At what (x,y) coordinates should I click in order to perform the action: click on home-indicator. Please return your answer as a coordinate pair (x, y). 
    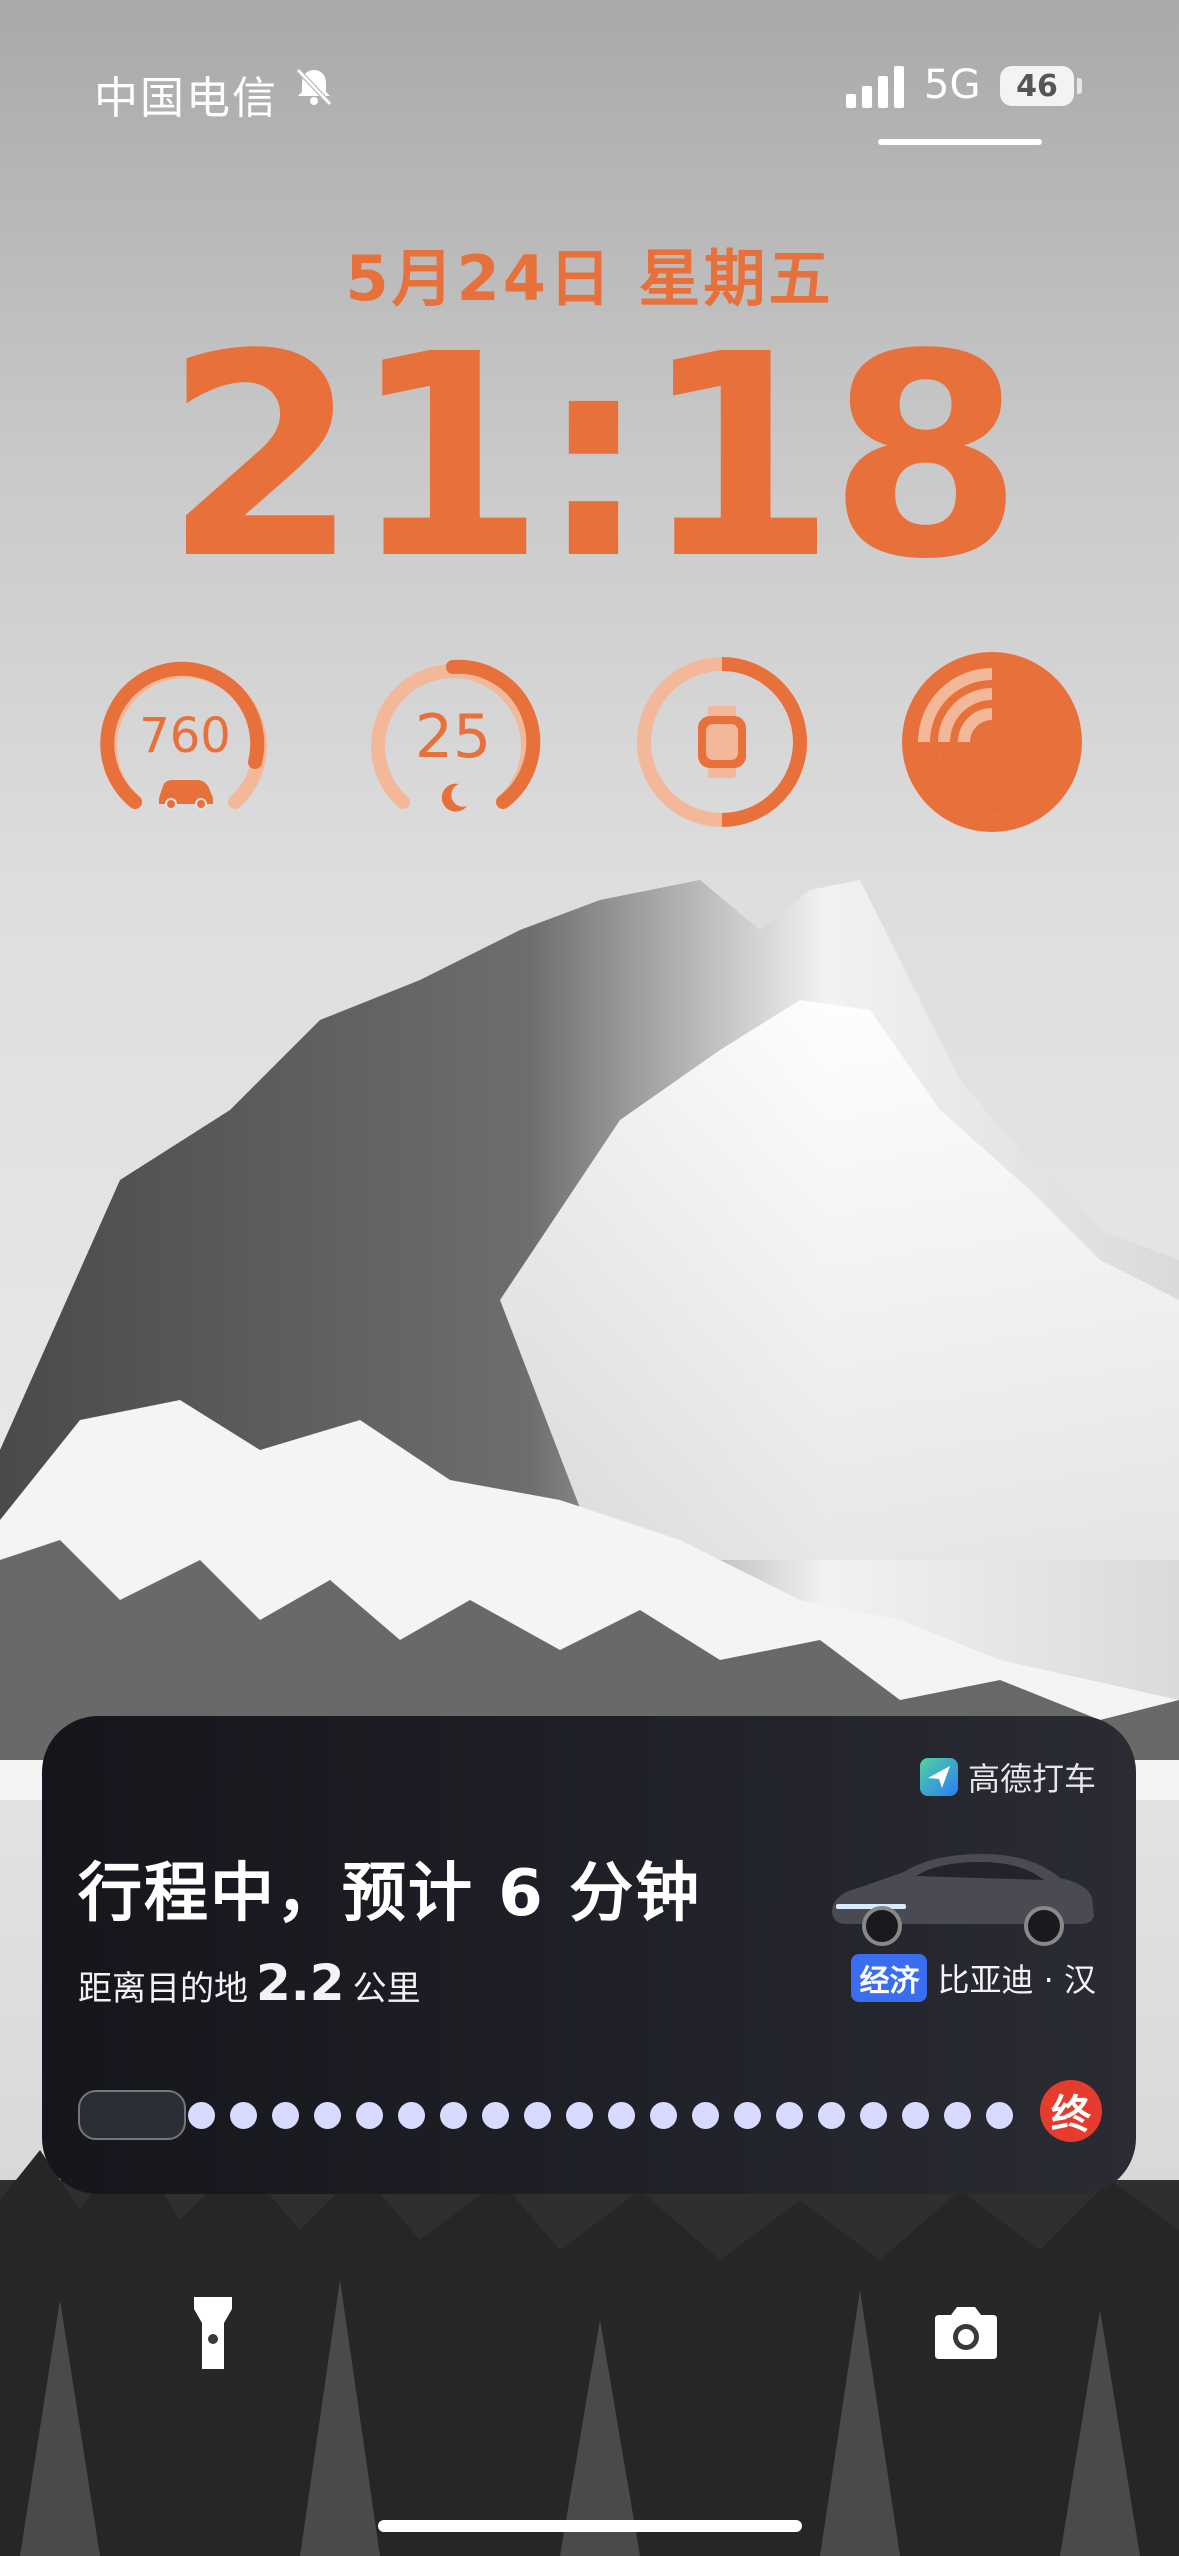
    Looking at the image, I should click on (590, 2526).